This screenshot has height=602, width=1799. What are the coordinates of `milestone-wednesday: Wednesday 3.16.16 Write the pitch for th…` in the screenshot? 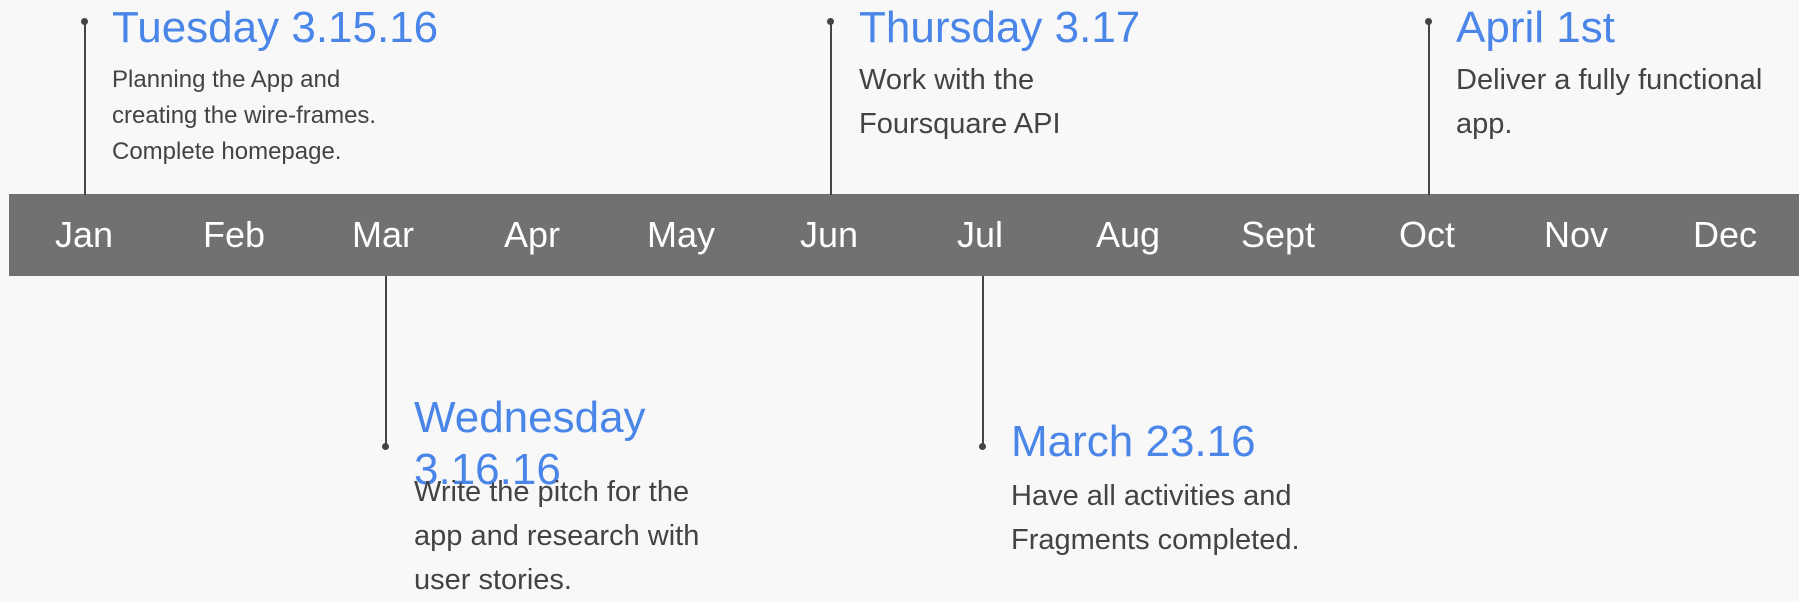 It's located at (579, 497).